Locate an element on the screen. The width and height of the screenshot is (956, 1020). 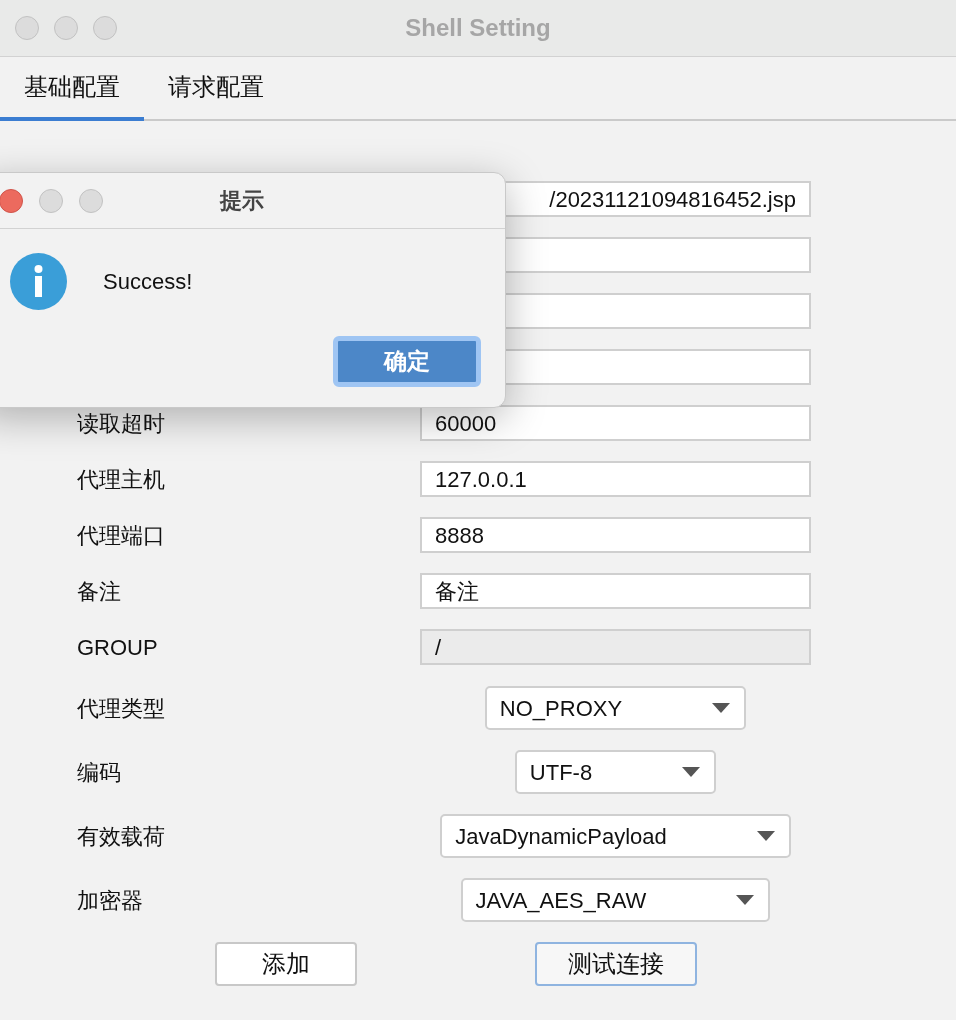
field-label: 加密器 is located at coordinates (109, 900).